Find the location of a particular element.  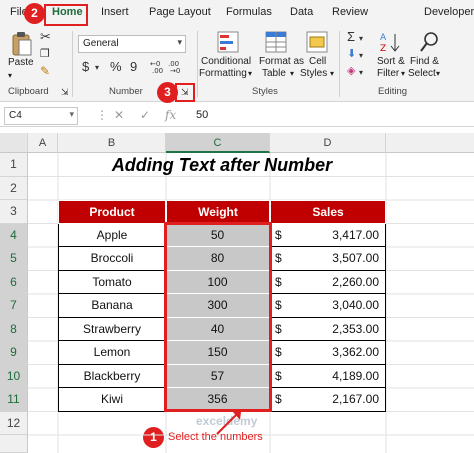

cell-weight: 50 is located at coordinates (218, 235).